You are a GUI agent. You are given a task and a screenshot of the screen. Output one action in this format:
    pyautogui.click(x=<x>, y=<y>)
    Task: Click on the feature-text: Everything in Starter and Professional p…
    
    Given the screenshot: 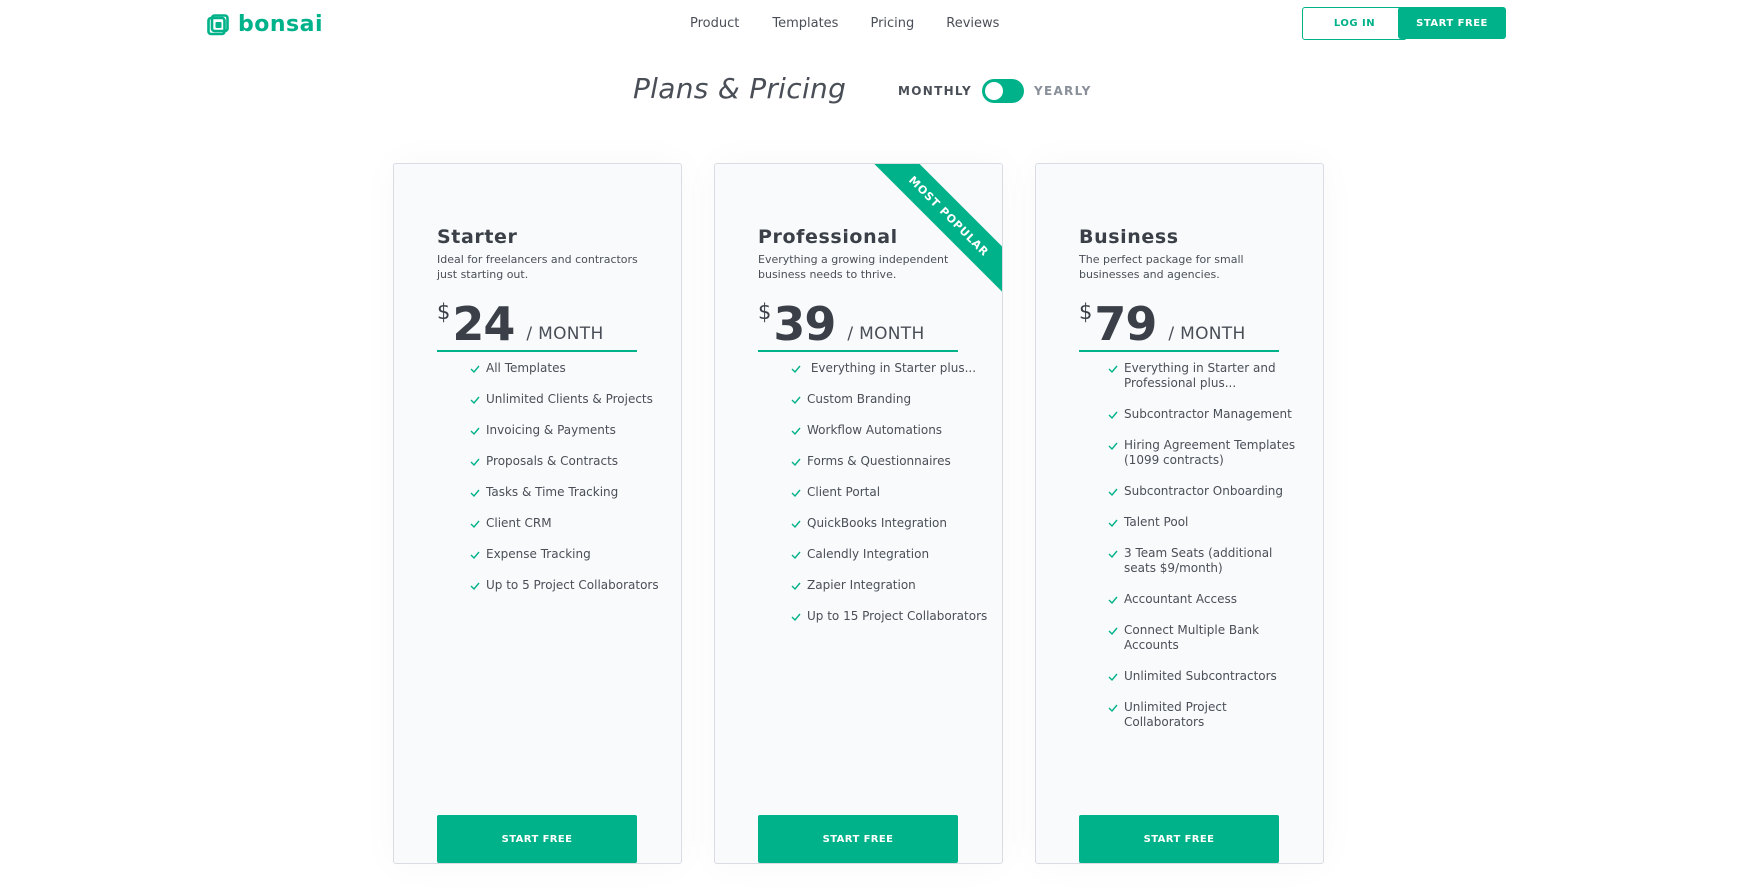 What is the action you would take?
    pyautogui.click(x=1200, y=375)
    